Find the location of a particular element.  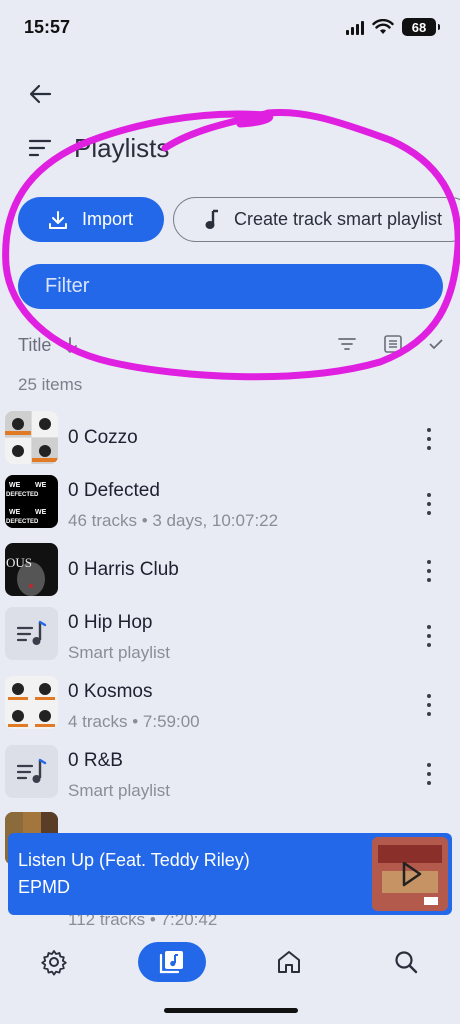

svg-text: OUS is located at coordinates (19, 562).